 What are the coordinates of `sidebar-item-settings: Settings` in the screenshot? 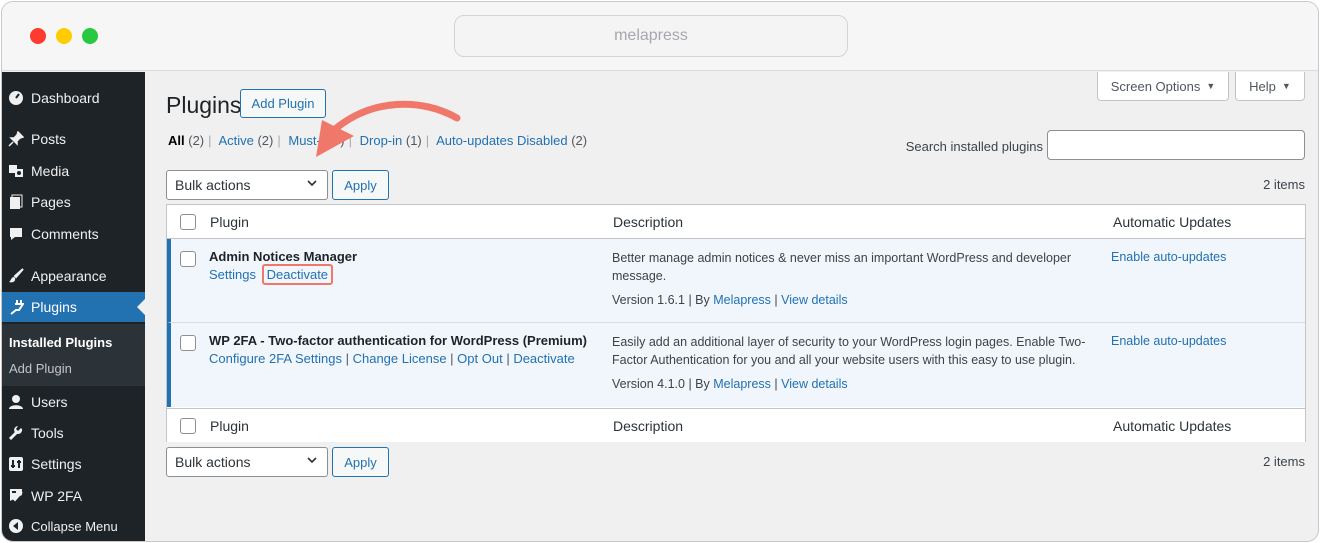 It's located at (73, 464).